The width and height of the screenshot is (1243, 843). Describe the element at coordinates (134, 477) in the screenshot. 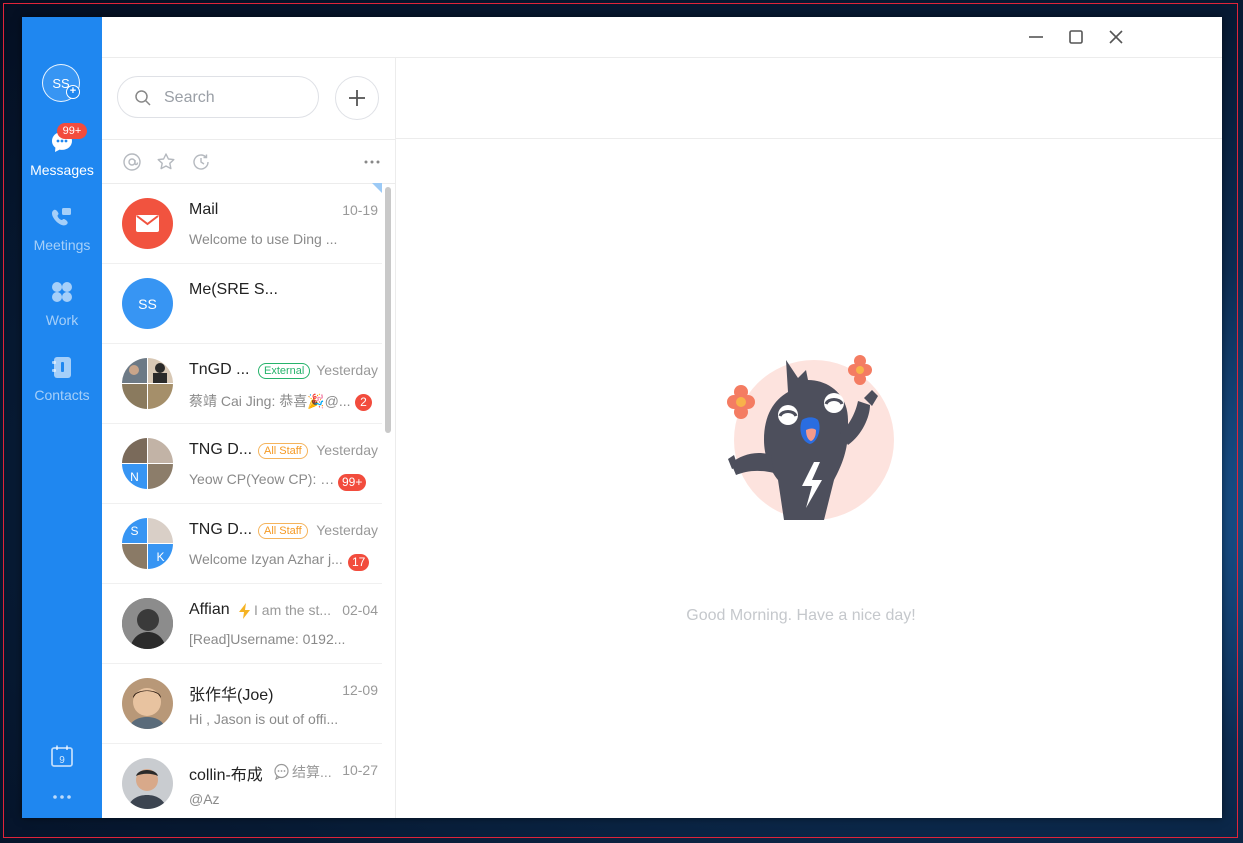

I see `svg-text: N` at that location.